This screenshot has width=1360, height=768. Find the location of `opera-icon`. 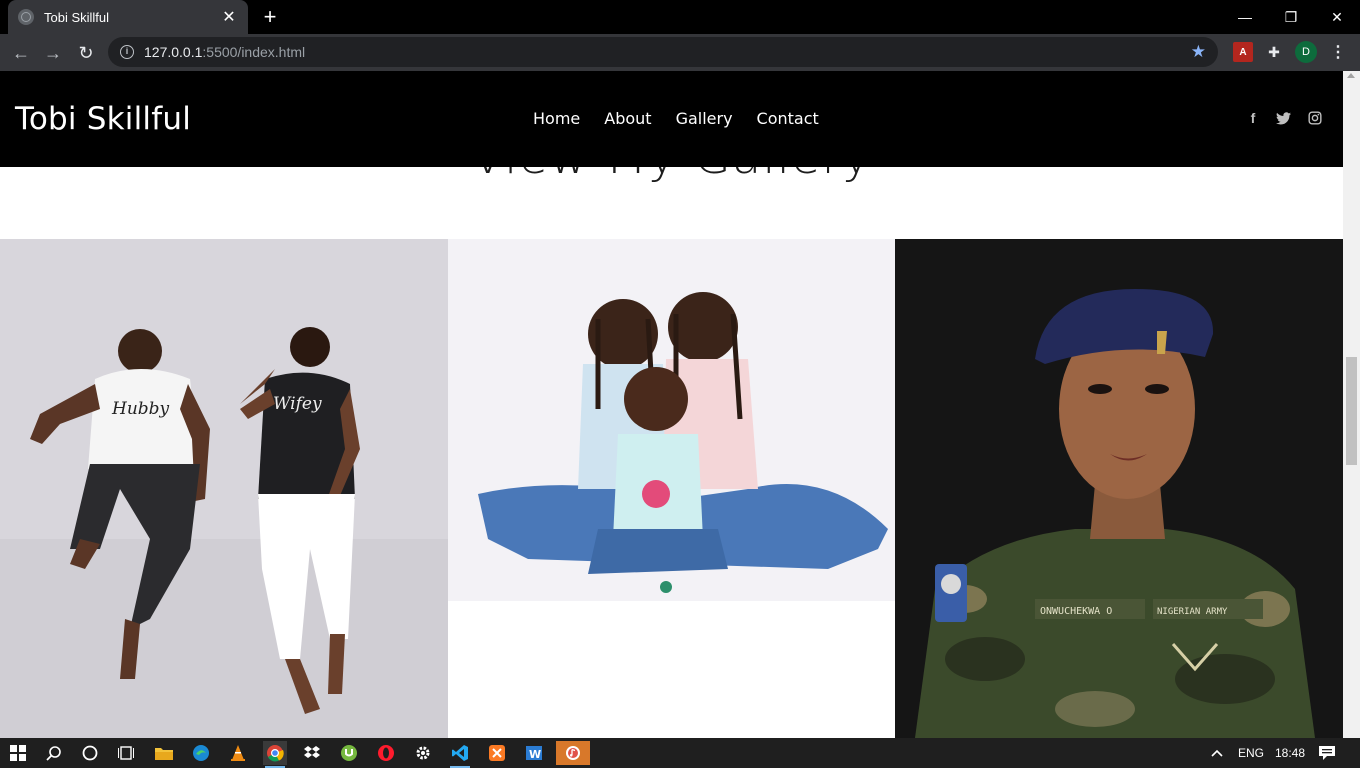

opera-icon is located at coordinates (386, 753).